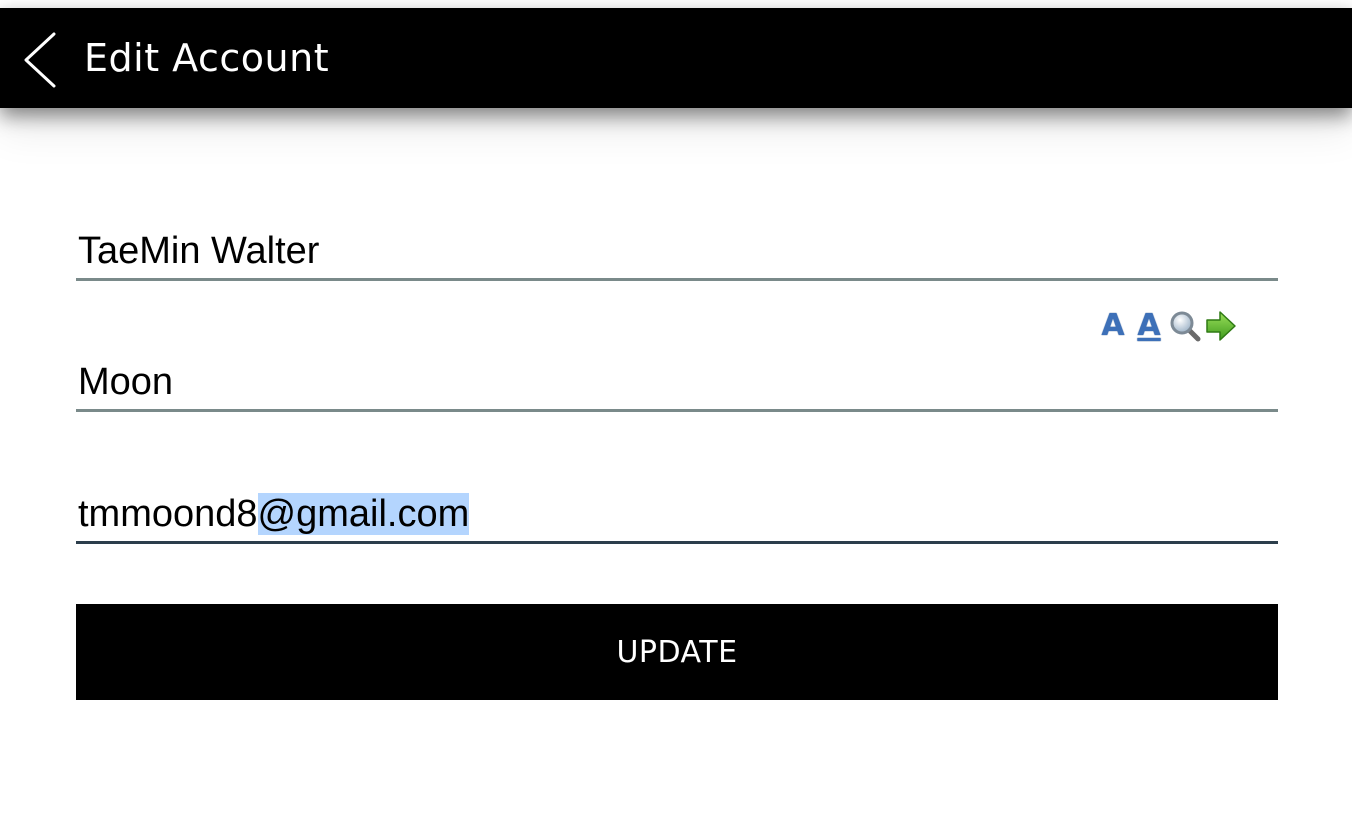 The image size is (1352, 828). I want to click on first-name-field: TaeMin Walter, so click(677, 250).